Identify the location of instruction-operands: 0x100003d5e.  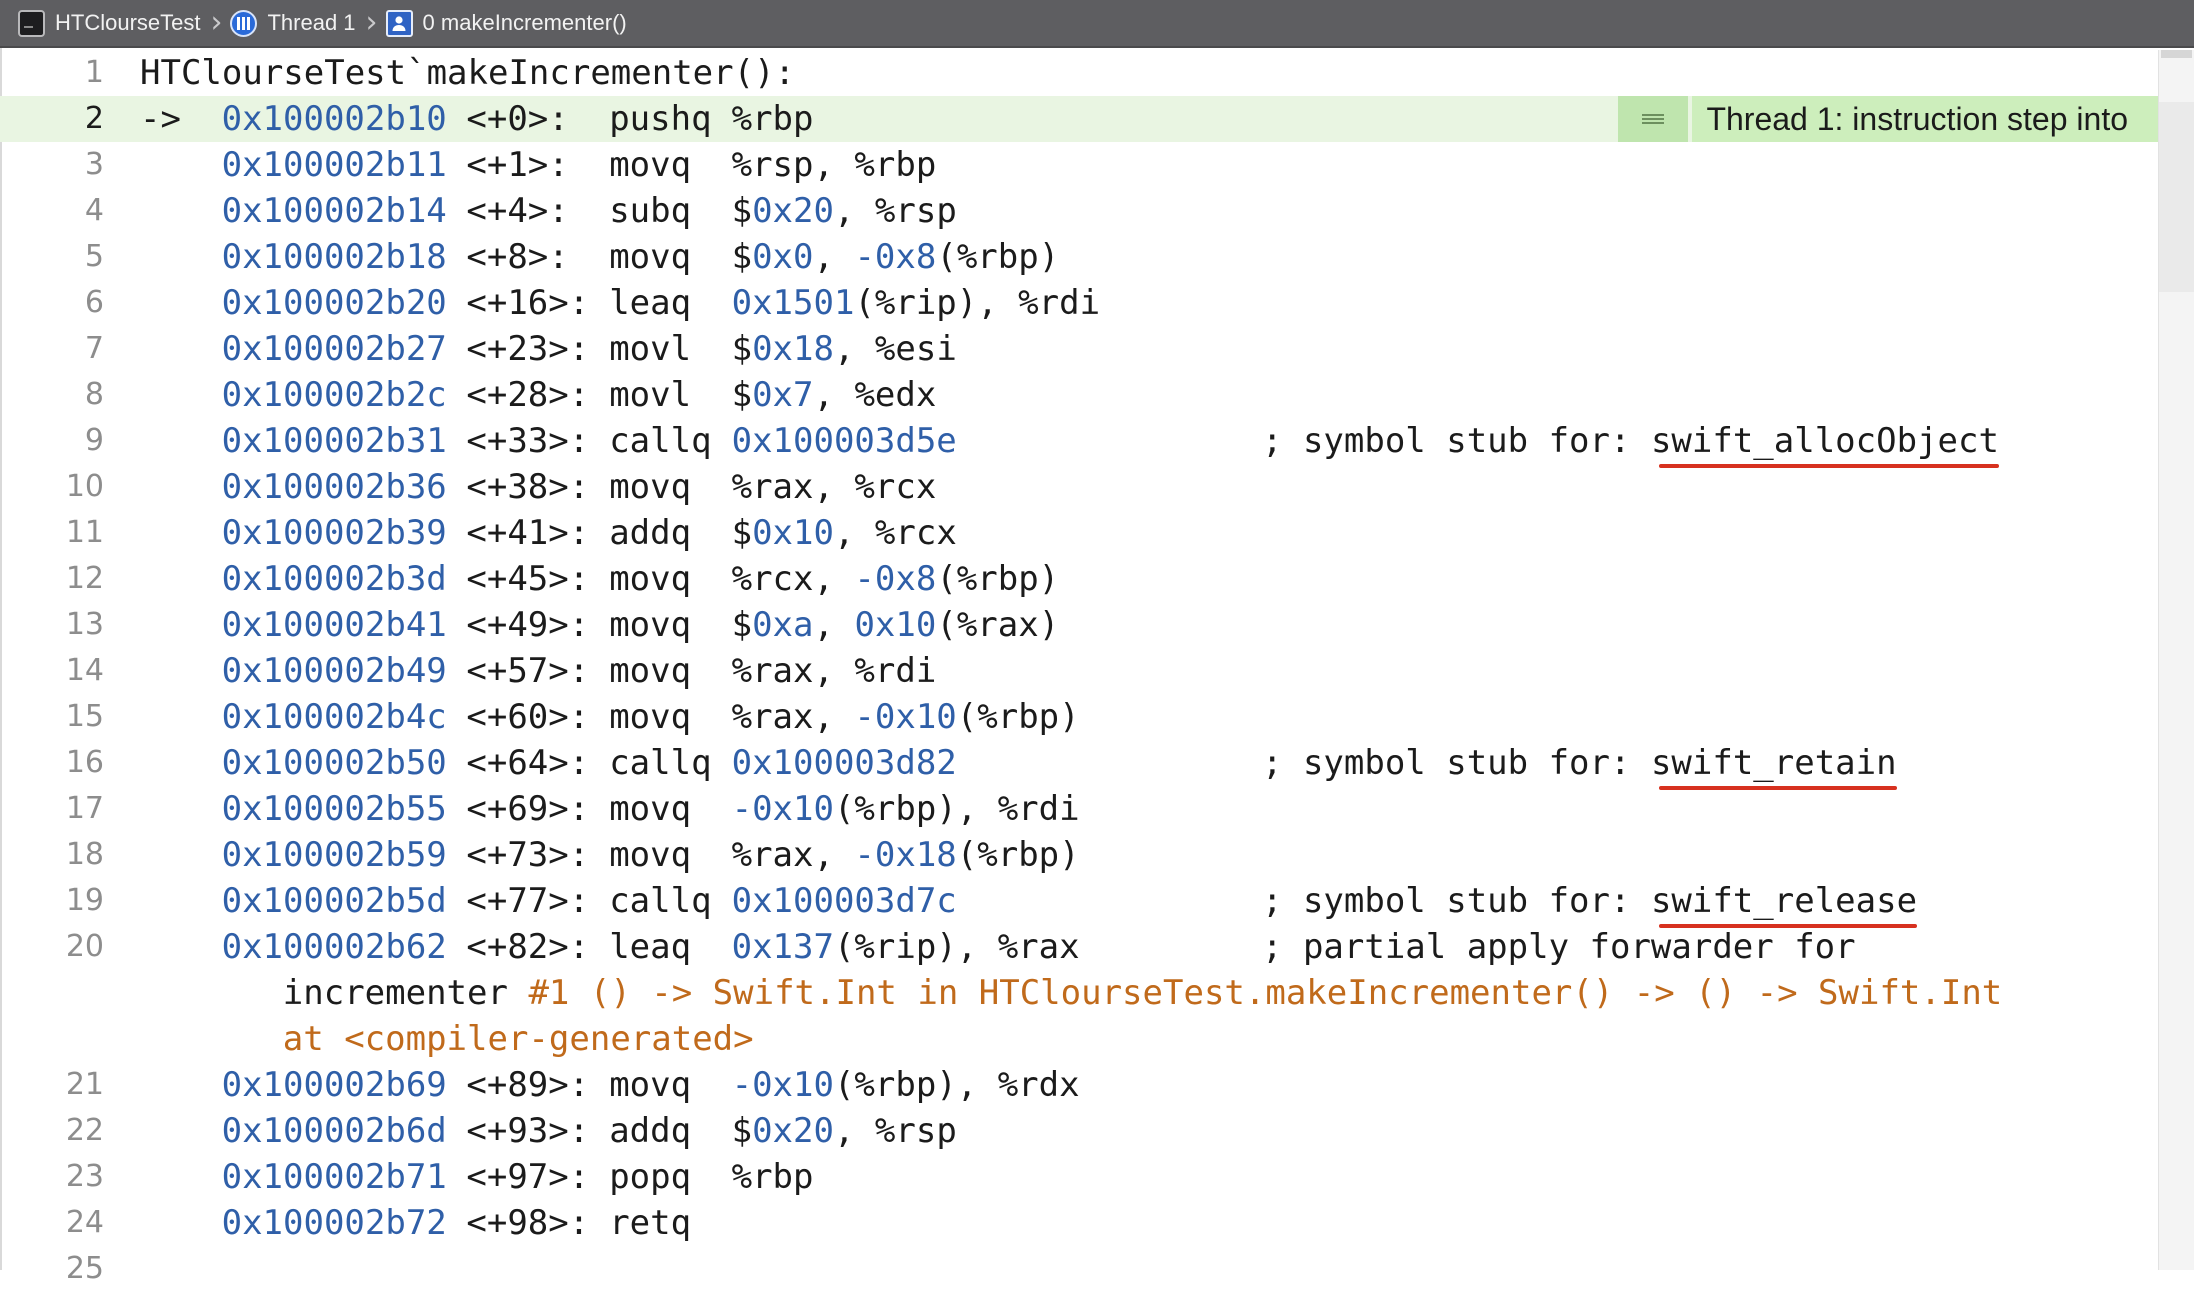
(844, 441).